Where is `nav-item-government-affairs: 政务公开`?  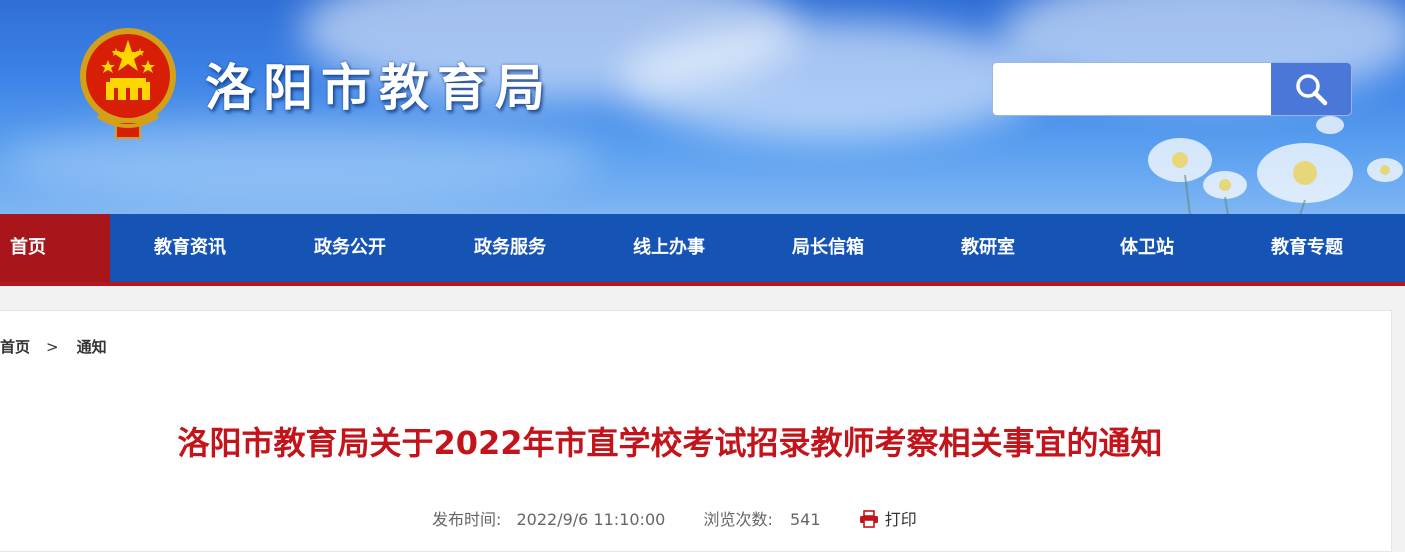
nav-item-government-affairs: 政务公开 is located at coordinates (350, 248).